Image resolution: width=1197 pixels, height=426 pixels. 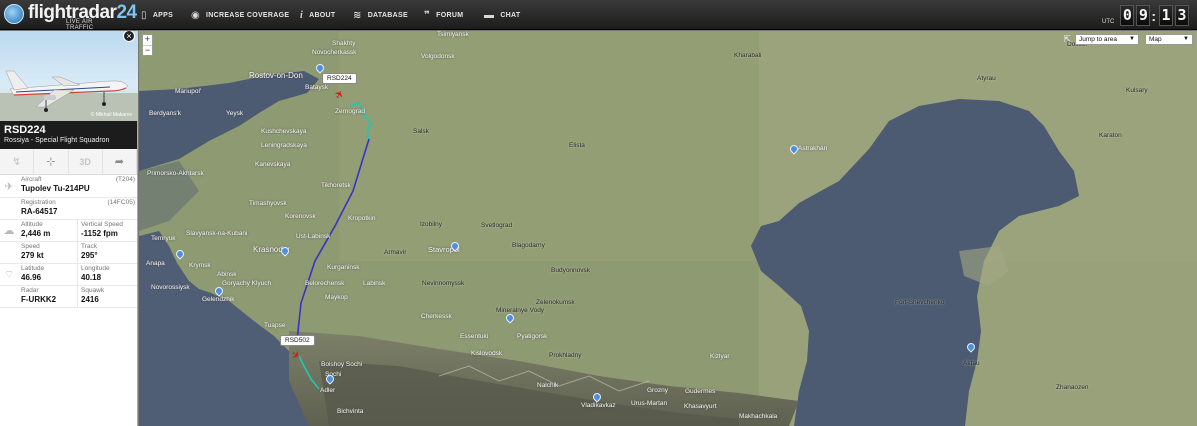 What do you see at coordinates (68, 135) in the screenshot?
I see `callsign-header: RSD224 Rossiya - Special Flight Squadron` at bounding box center [68, 135].